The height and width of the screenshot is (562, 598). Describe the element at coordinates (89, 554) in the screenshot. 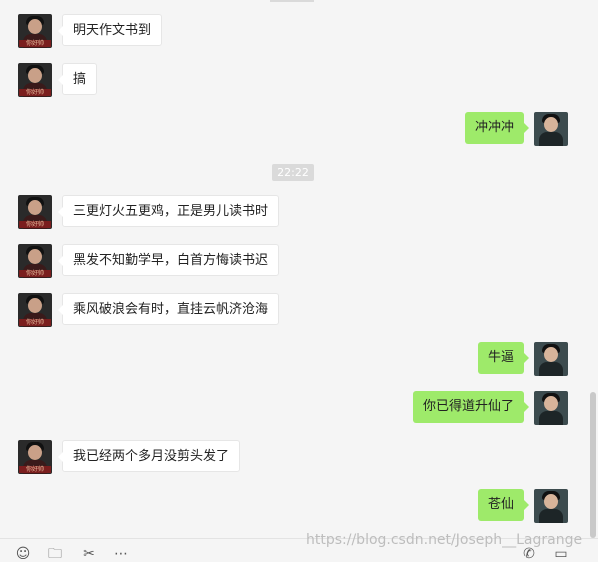

I see `scissors-icon: ✂` at that location.